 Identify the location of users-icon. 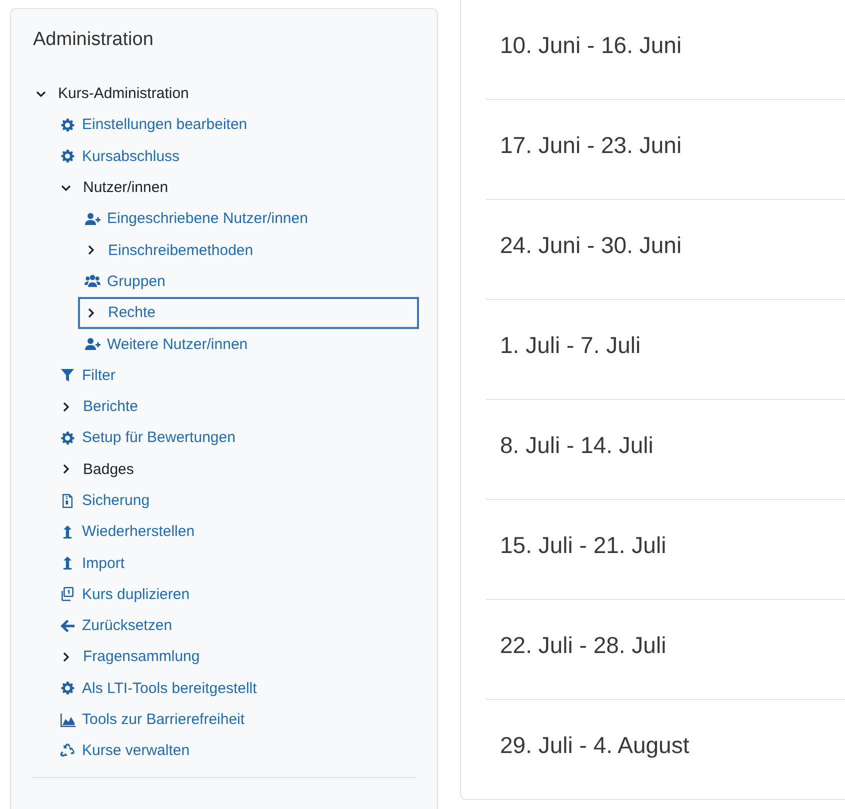
(92, 281).